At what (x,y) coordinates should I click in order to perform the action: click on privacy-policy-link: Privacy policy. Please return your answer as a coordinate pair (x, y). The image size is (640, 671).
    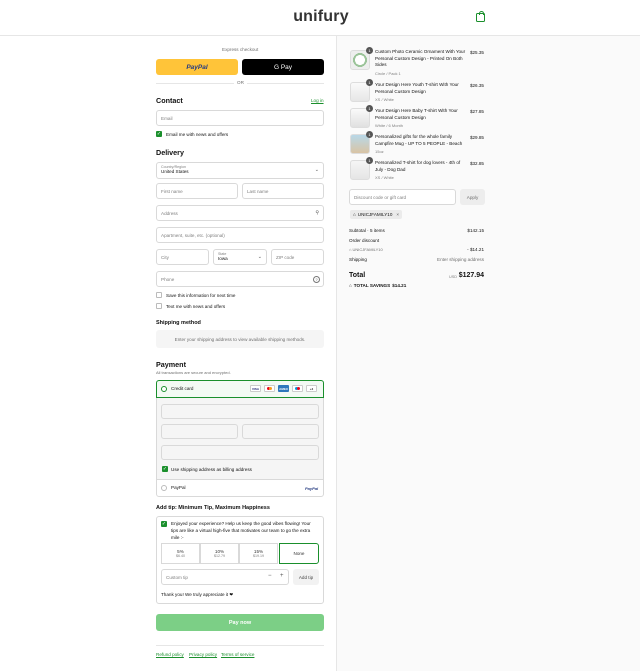
    Looking at the image, I should click on (203, 654).